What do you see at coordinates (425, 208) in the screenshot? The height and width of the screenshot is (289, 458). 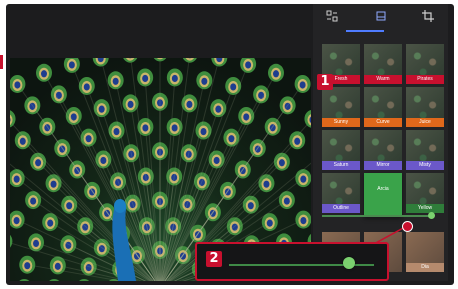 I see `filter-label: Yellow` at bounding box center [425, 208].